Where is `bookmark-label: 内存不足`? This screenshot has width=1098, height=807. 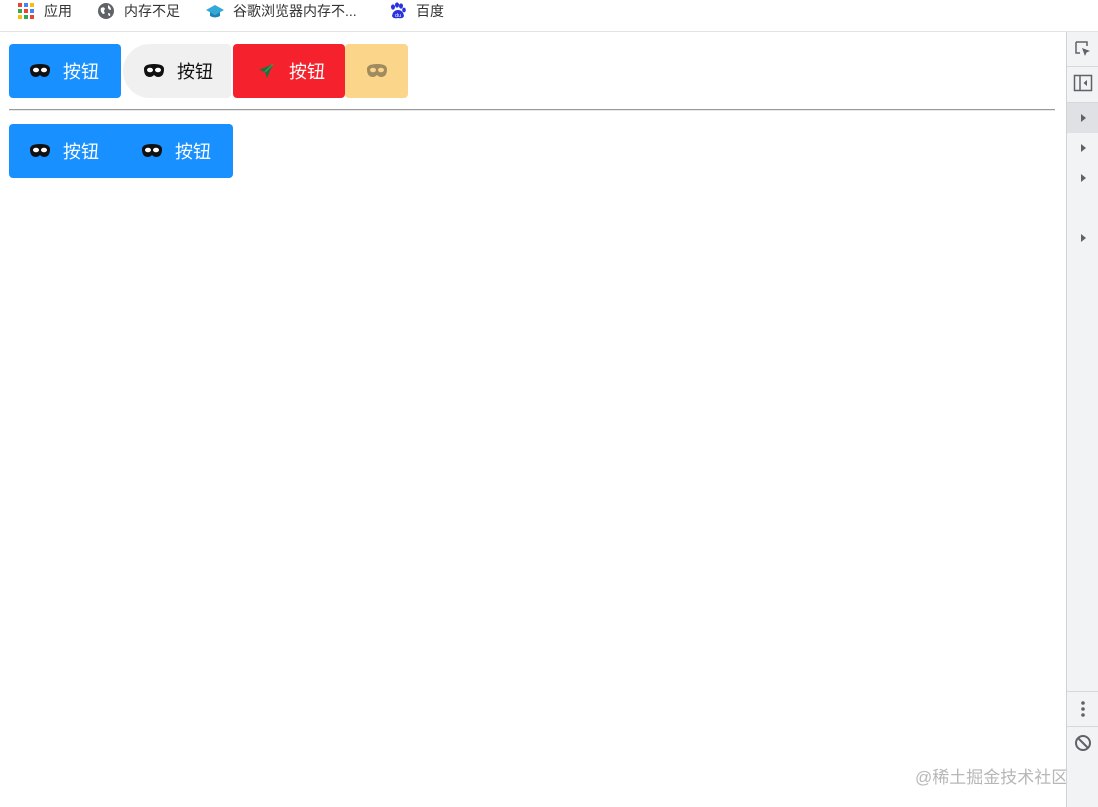
bookmark-label: 内存不足 is located at coordinates (152, 11).